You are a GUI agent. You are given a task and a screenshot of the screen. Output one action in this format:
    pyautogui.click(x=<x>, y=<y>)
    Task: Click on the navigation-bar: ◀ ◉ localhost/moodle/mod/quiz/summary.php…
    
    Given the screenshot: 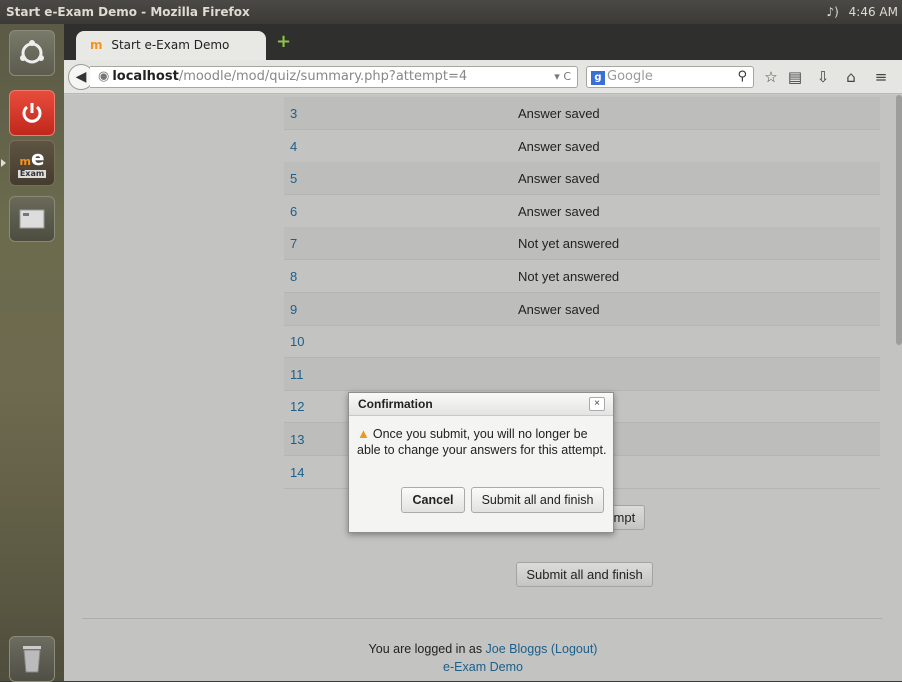 What is the action you would take?
    pyautogui.click(x=483, y=77)
    